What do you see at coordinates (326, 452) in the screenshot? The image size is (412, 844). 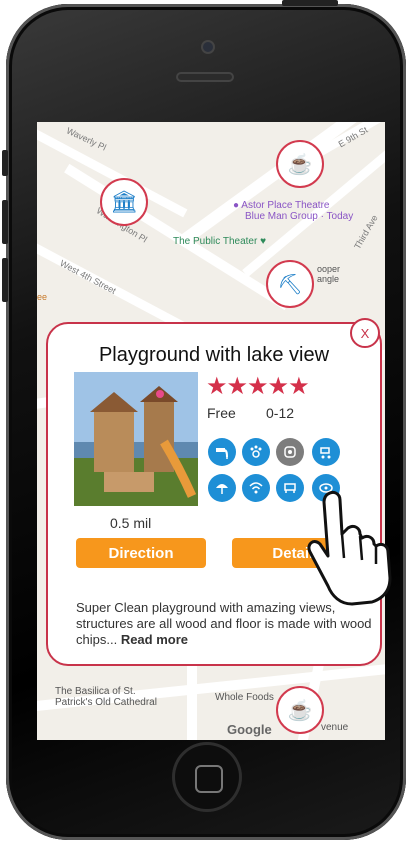 I see `stroller-icon` at bounding box center [326, 452].